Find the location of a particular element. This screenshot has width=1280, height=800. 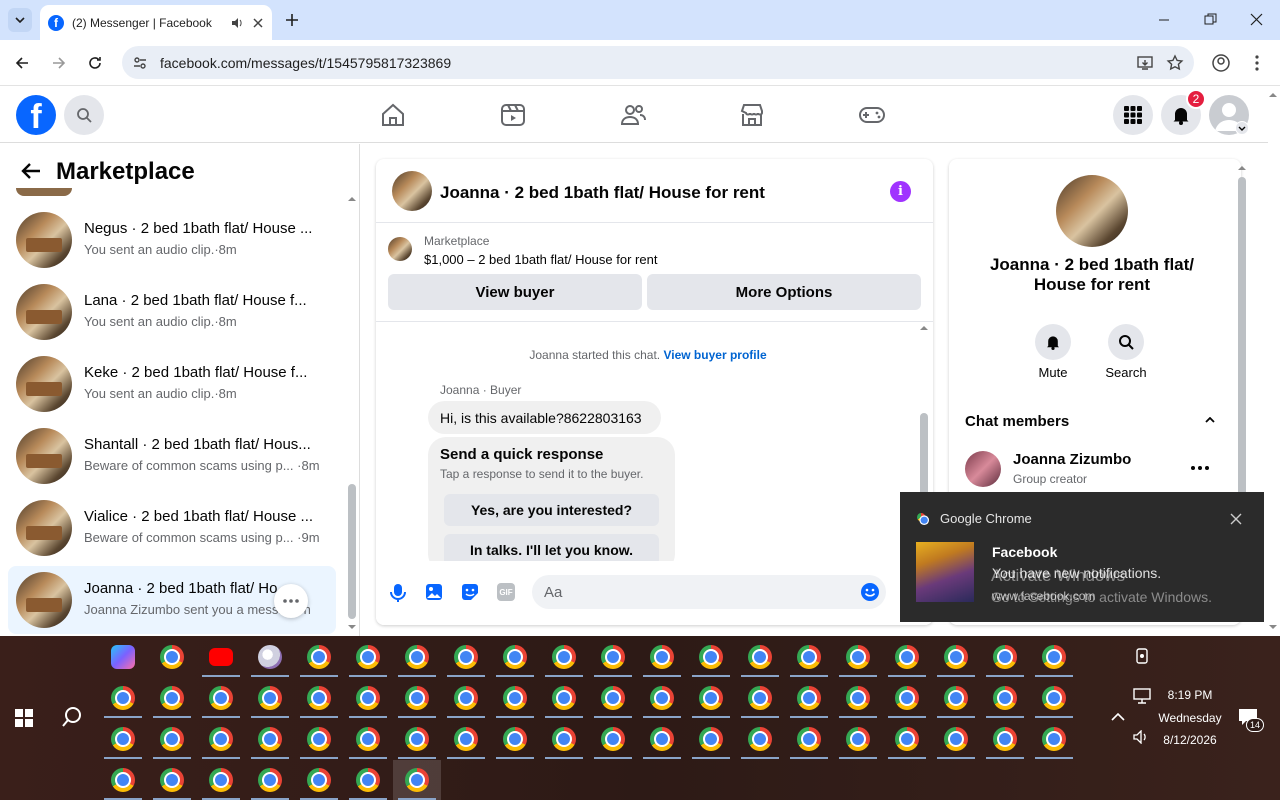

view-buyer-profile-link: View buyer profile is located at coordinates (714, 355).